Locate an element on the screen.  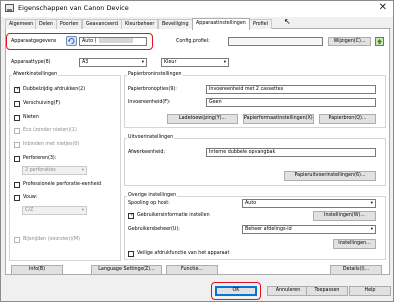
pro-punch-label: Professionele perforatie-eenheid is located at coordinates (62, 184).